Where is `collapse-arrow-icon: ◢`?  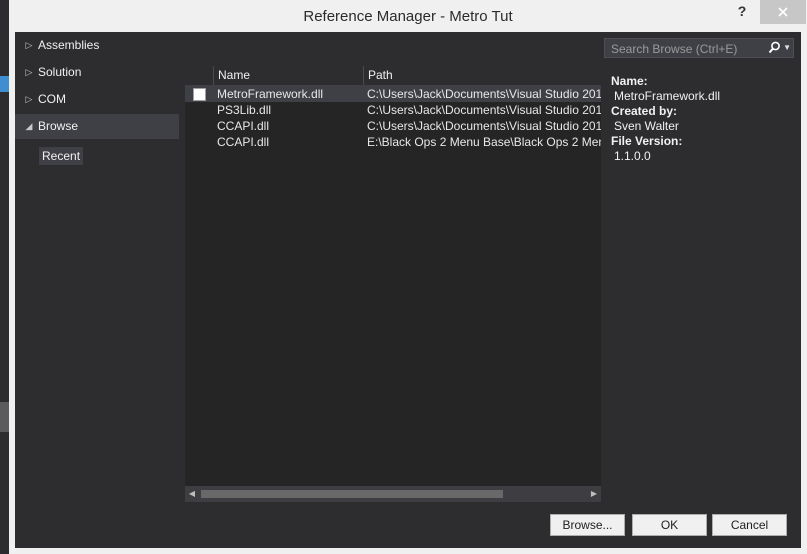
collapse-arrow-icon: ◢ is located at coordinates (29, 126).